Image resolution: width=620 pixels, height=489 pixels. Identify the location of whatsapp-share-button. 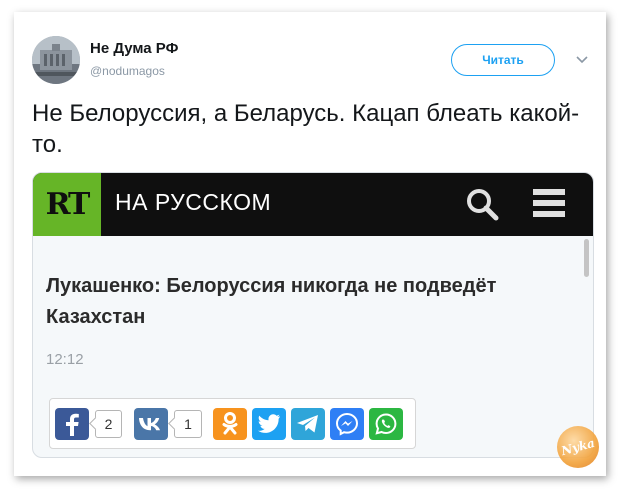
(386, 424).